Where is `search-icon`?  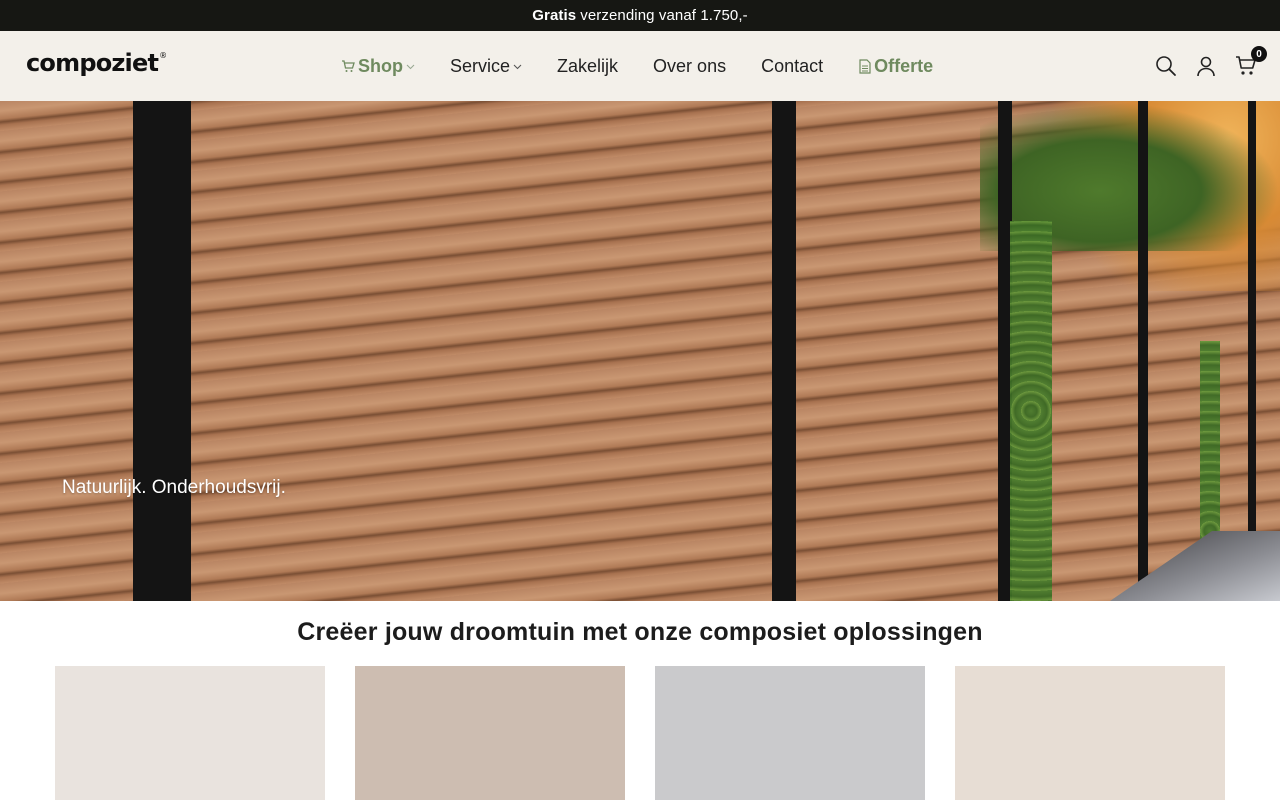 search-icon is located at coordinates (1166, 66).